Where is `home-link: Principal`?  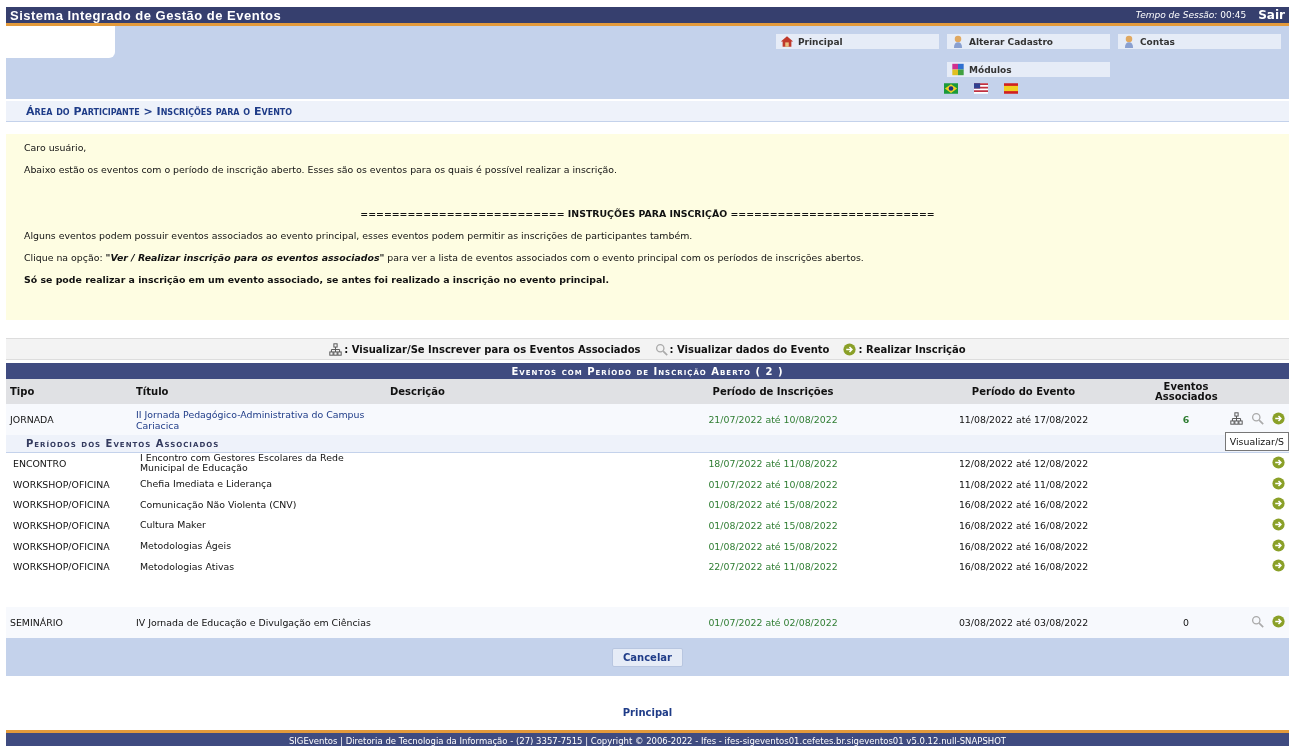 home-link: Principal is located at coordinates (647, 713).